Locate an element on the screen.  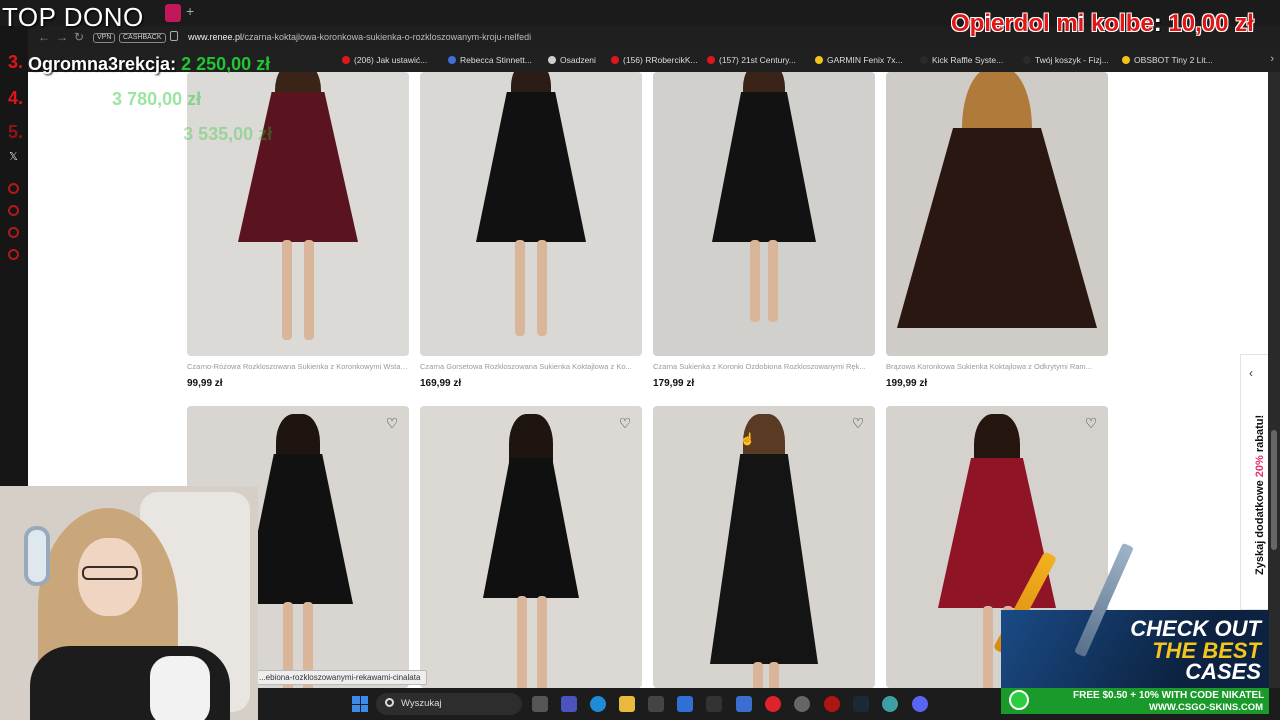
bookmarks-more-icon: › is located at coordinates (1272, 59).